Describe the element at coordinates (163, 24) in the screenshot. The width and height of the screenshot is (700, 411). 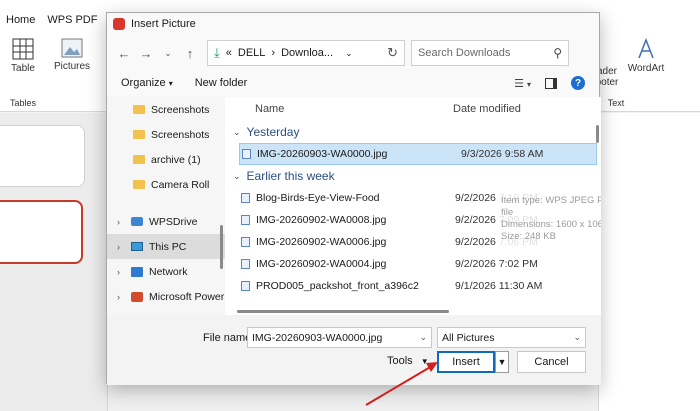
I see `dialog-title: Insert Picture` at that location.